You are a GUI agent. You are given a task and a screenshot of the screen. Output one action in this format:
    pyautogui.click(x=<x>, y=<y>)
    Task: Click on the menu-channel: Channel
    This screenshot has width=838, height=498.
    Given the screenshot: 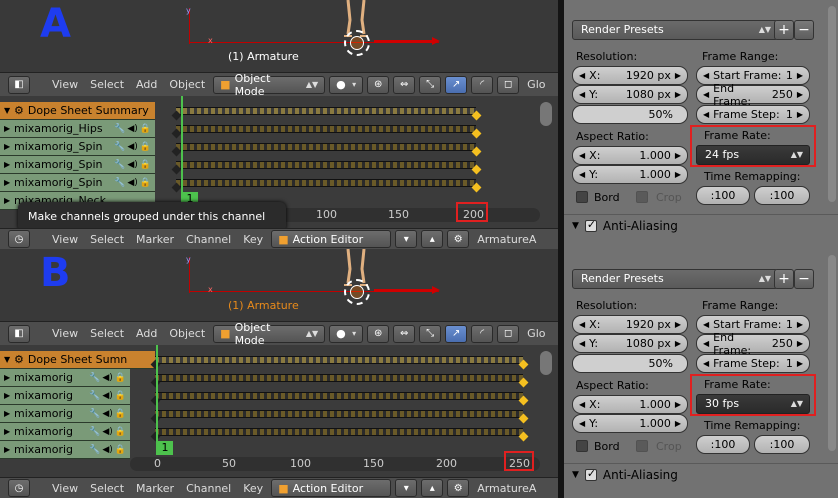 What is the action you would take?
    pyautogui.click(x=208, y=239)
    